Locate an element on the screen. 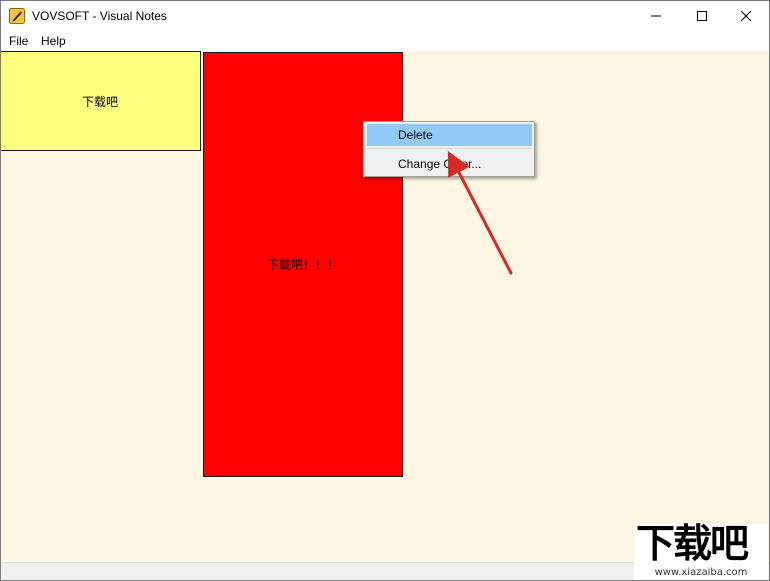 This screenshot has height=581, width=770. minimize-icon is located at coordinates (656, 16).